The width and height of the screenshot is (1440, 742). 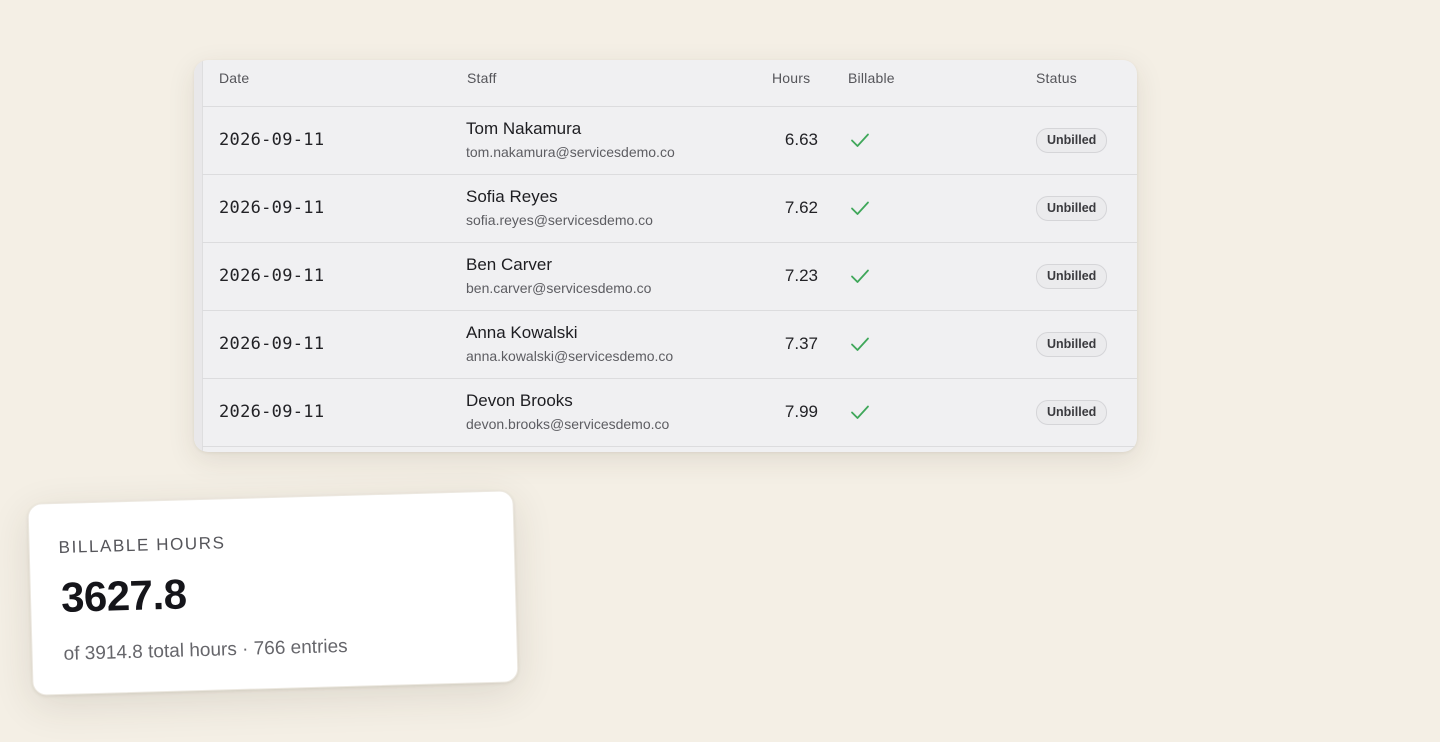 I want to click on column-header-status: Status, so click(x=1056, y=78).